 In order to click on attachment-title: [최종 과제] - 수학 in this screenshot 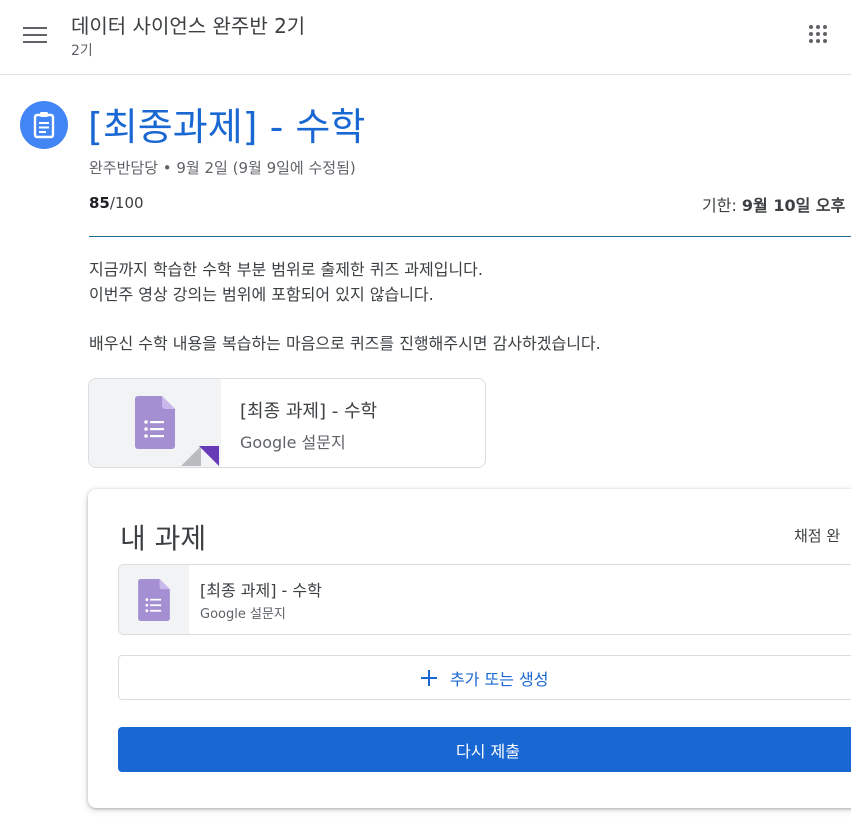, I will do `click(309, 411)`.